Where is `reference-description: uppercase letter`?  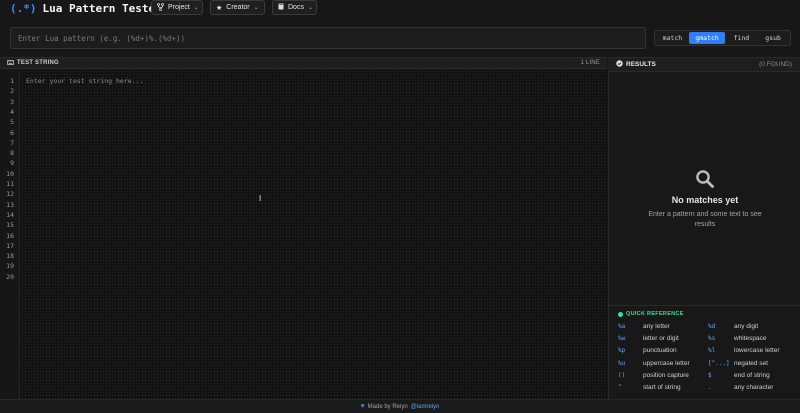 reference-description: uppercase letter is located at coordinates (666, 363).